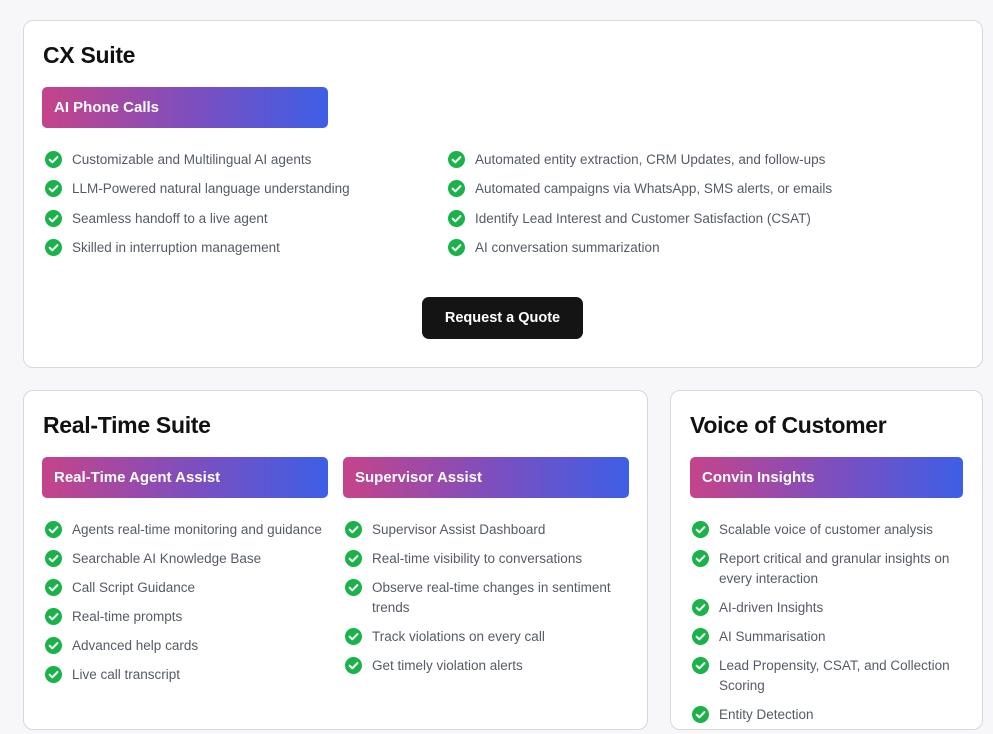  I want to click on feature-item: AI-driven Insights, so click(822, 608).